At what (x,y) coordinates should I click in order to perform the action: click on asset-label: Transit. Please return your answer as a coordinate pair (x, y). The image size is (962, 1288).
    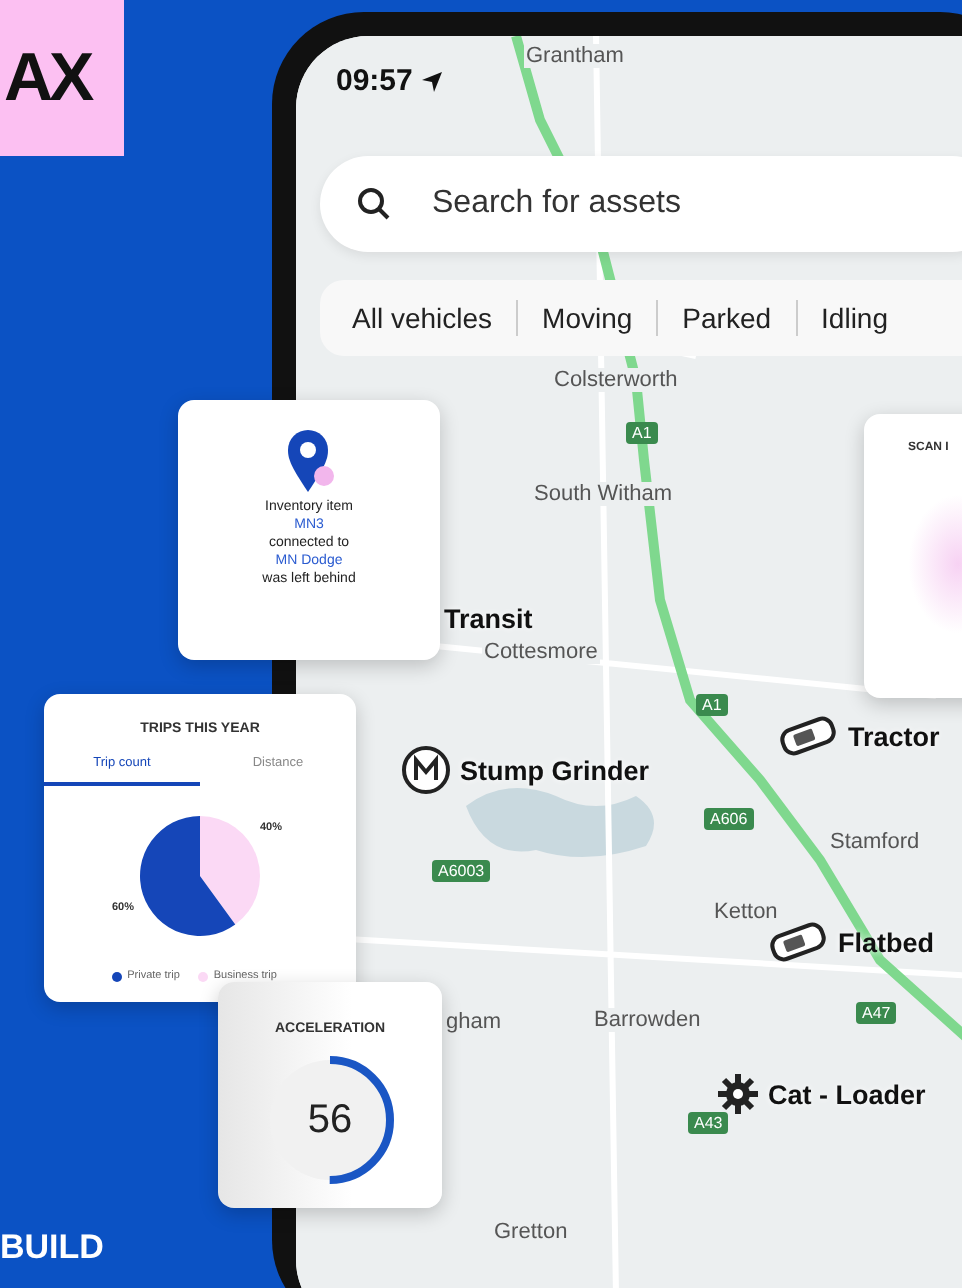
    Looking at the image, I should click on (488, 619).